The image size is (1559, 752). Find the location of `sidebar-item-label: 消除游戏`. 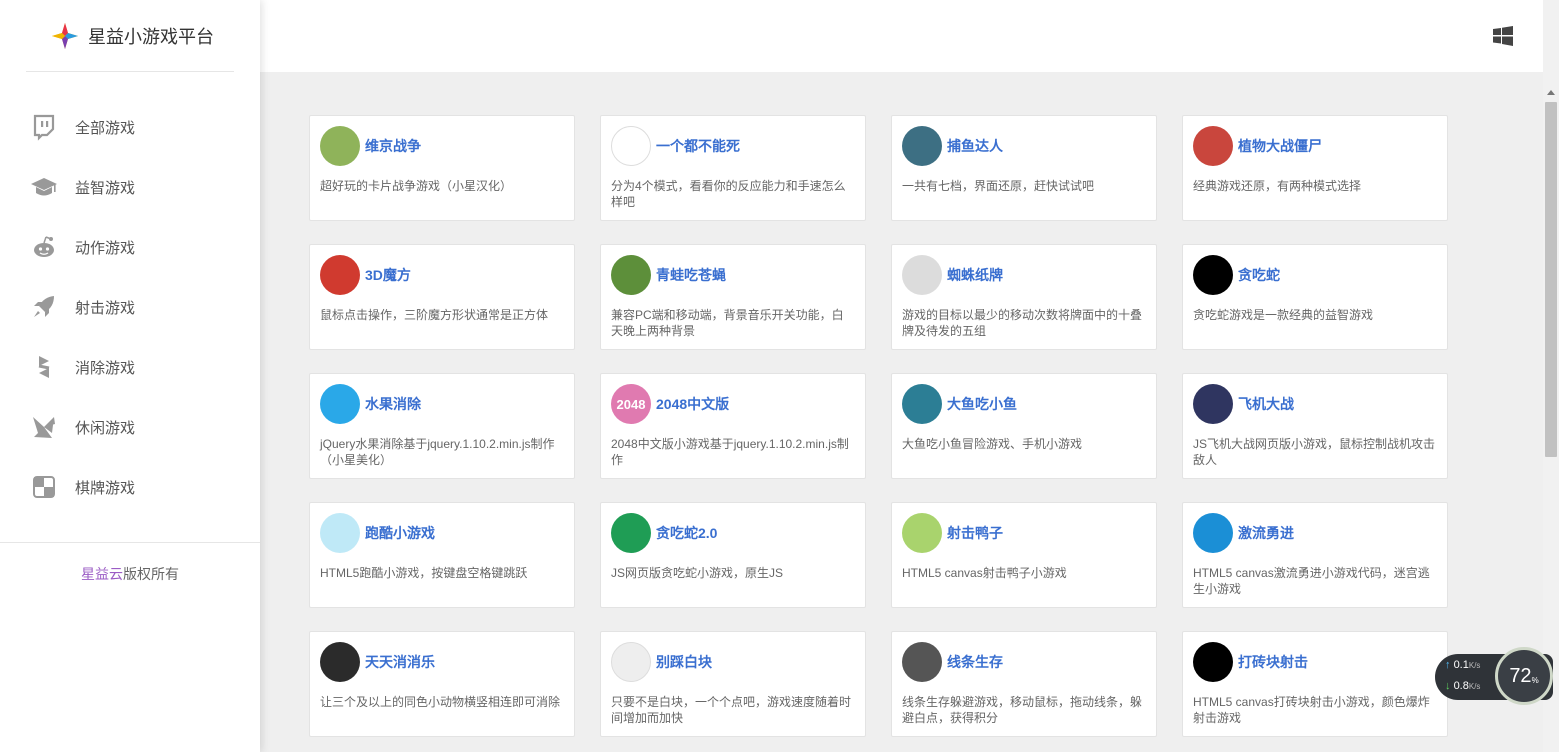

sidebar-item-label: 消除游戏 is located at coordinates (105, 368).